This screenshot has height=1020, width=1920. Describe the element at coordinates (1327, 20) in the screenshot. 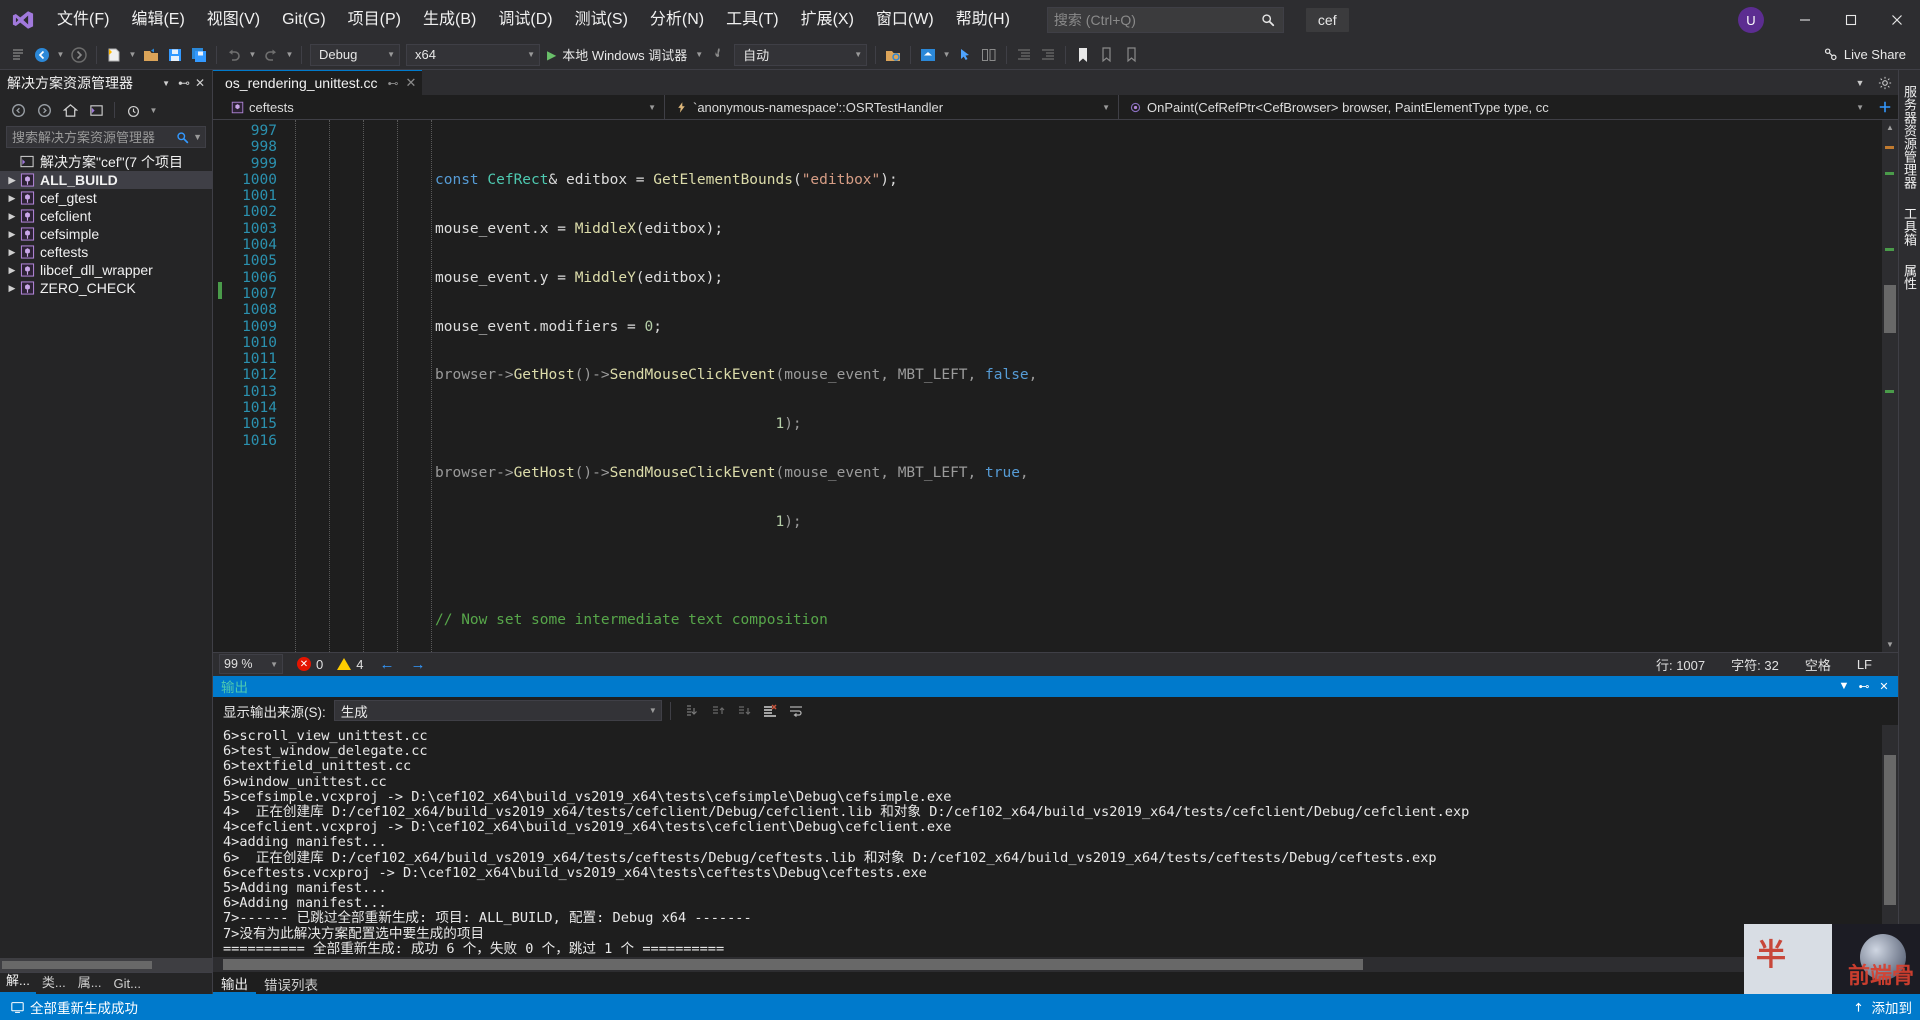

I see `solution-name-chip: cef` at that location.